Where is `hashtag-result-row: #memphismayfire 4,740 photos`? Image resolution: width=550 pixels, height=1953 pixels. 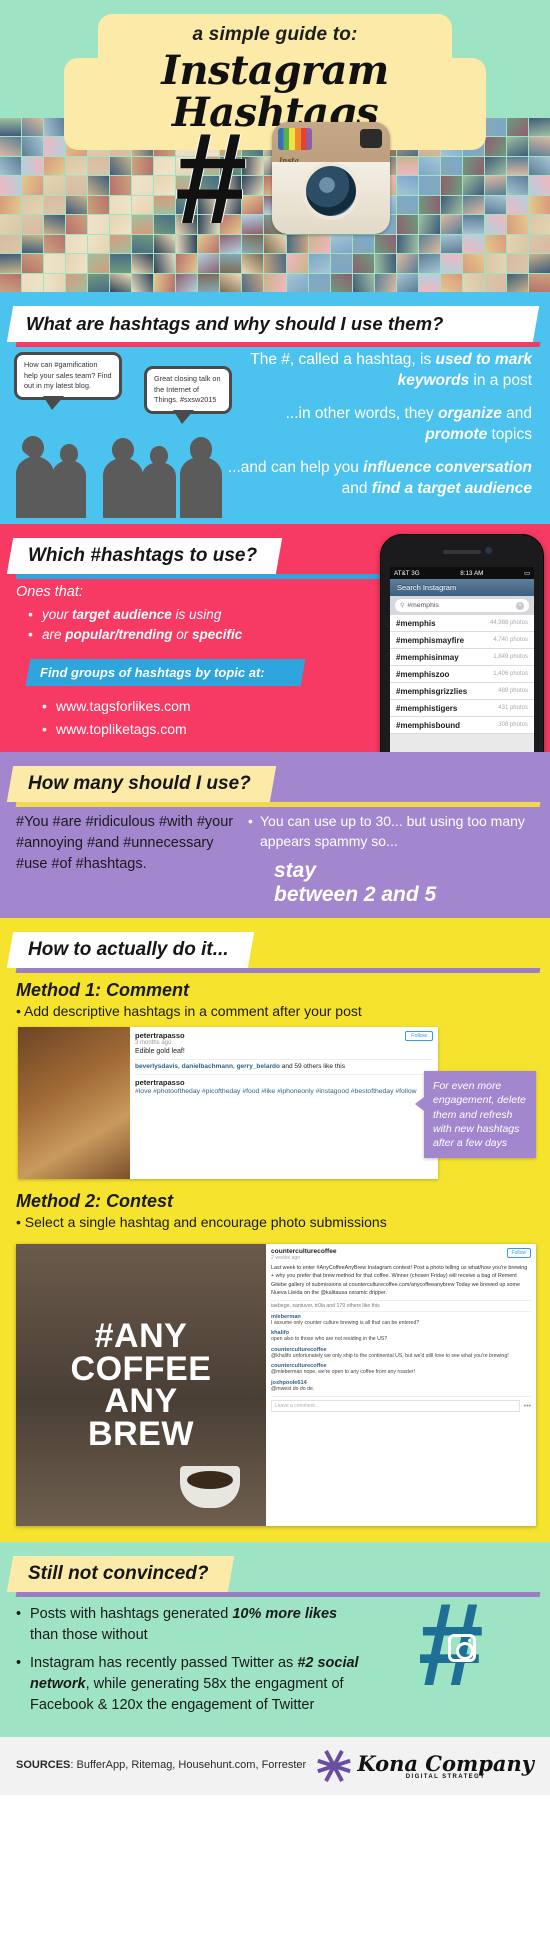 hashtag-result-row: #memphismayfire 4,740 photos is located at coordinates (462, 640).